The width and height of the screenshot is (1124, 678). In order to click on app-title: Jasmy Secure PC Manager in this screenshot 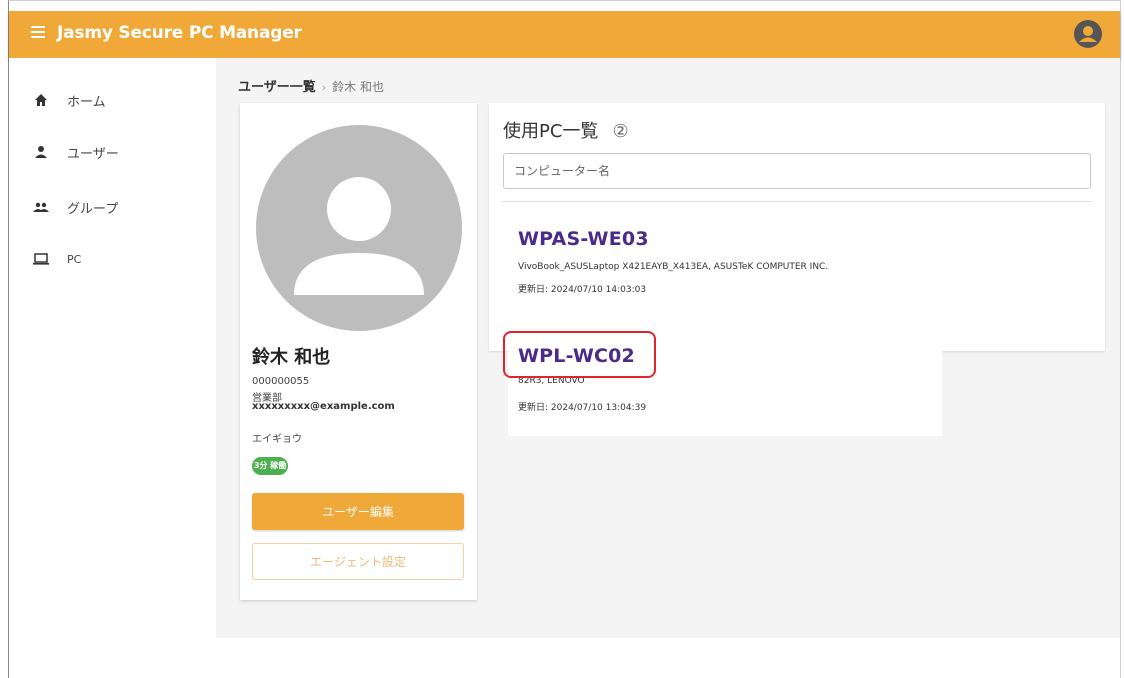, I will do `click(179, 33)`.